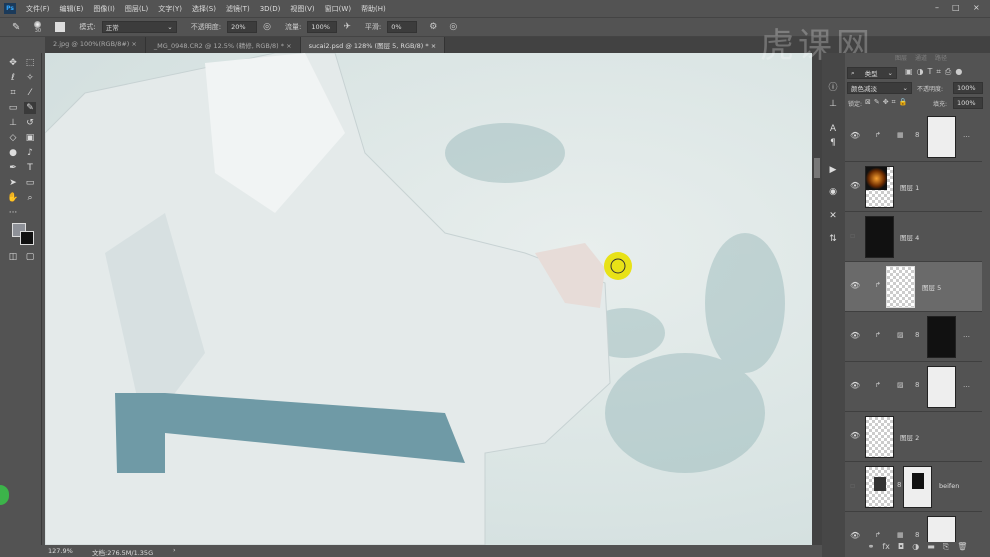 This screenshot has width=990, height=557. What do you see at coordinates (30, 93) in the screenshot?
I see `eyedropper-icon: ⁄` at bounding box center [30, 93].